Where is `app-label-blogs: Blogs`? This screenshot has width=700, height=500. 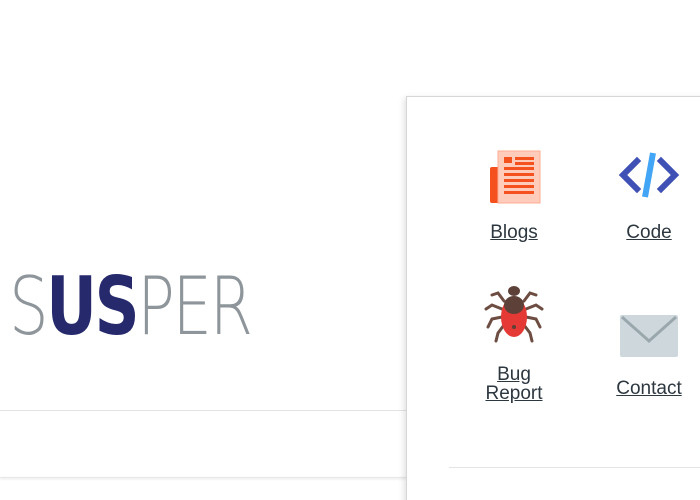
app-label-blogs: Blogs is located at coordinates (514, 232).